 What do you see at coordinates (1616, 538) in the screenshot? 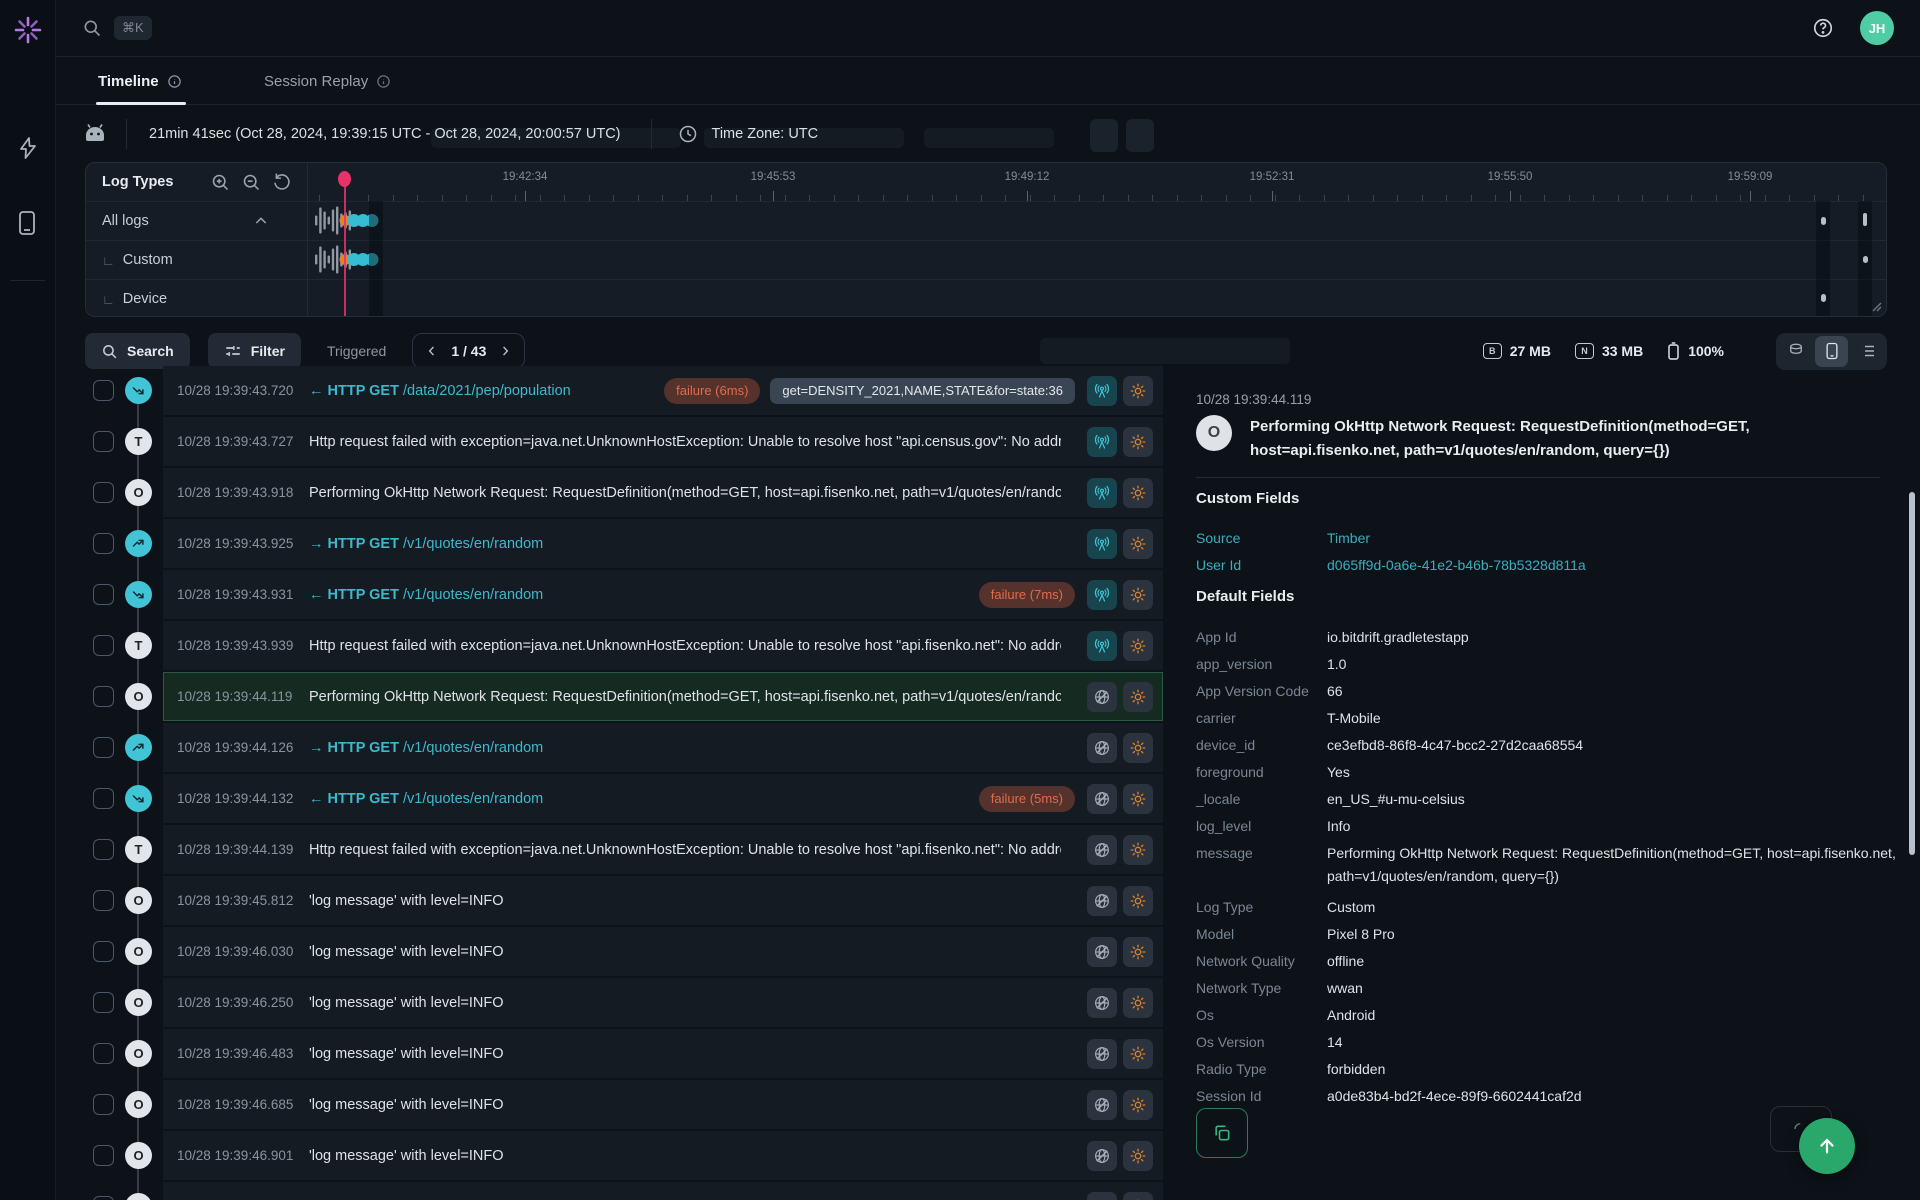
I see `field-value: Timber` at bounding box center [1616, 538].